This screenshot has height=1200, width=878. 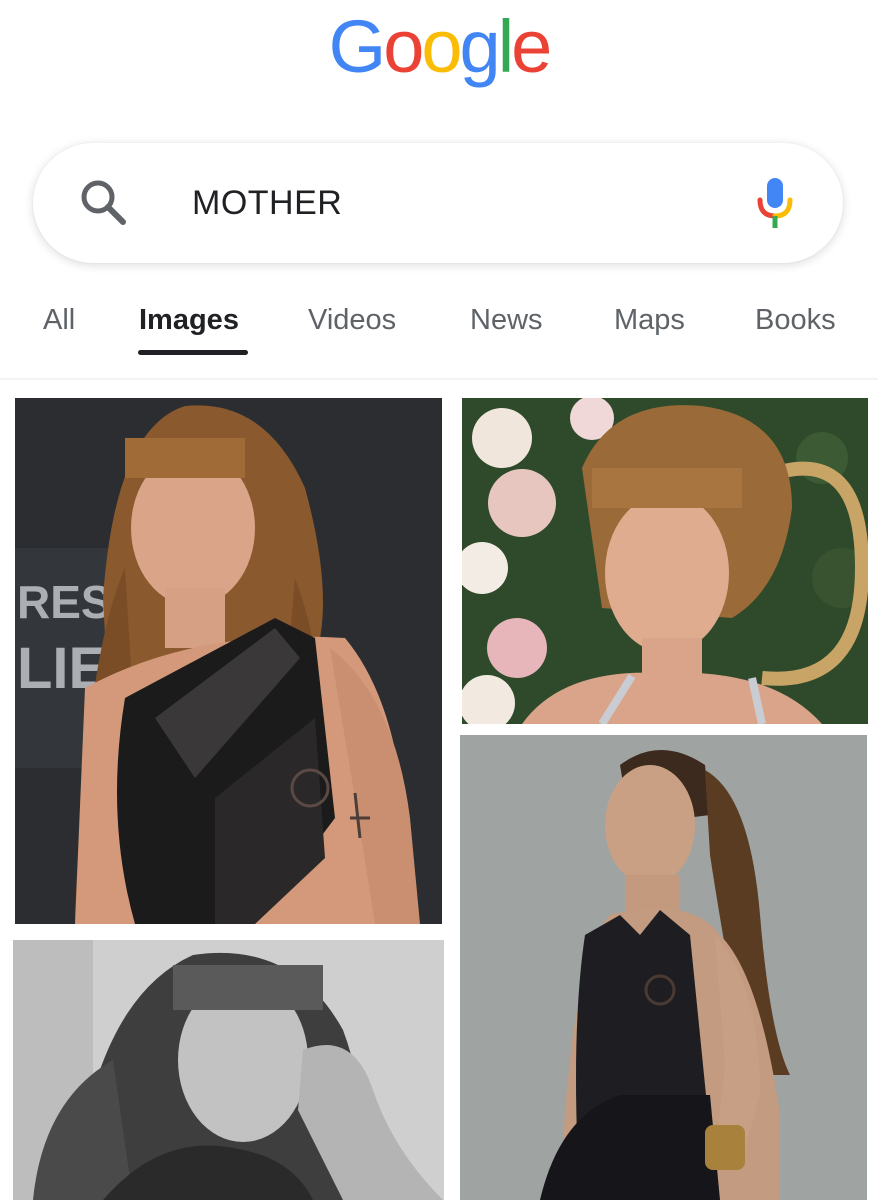 I want to click on search-tabs: All Images Videos News Maps Books, so click(x=439, y=330).